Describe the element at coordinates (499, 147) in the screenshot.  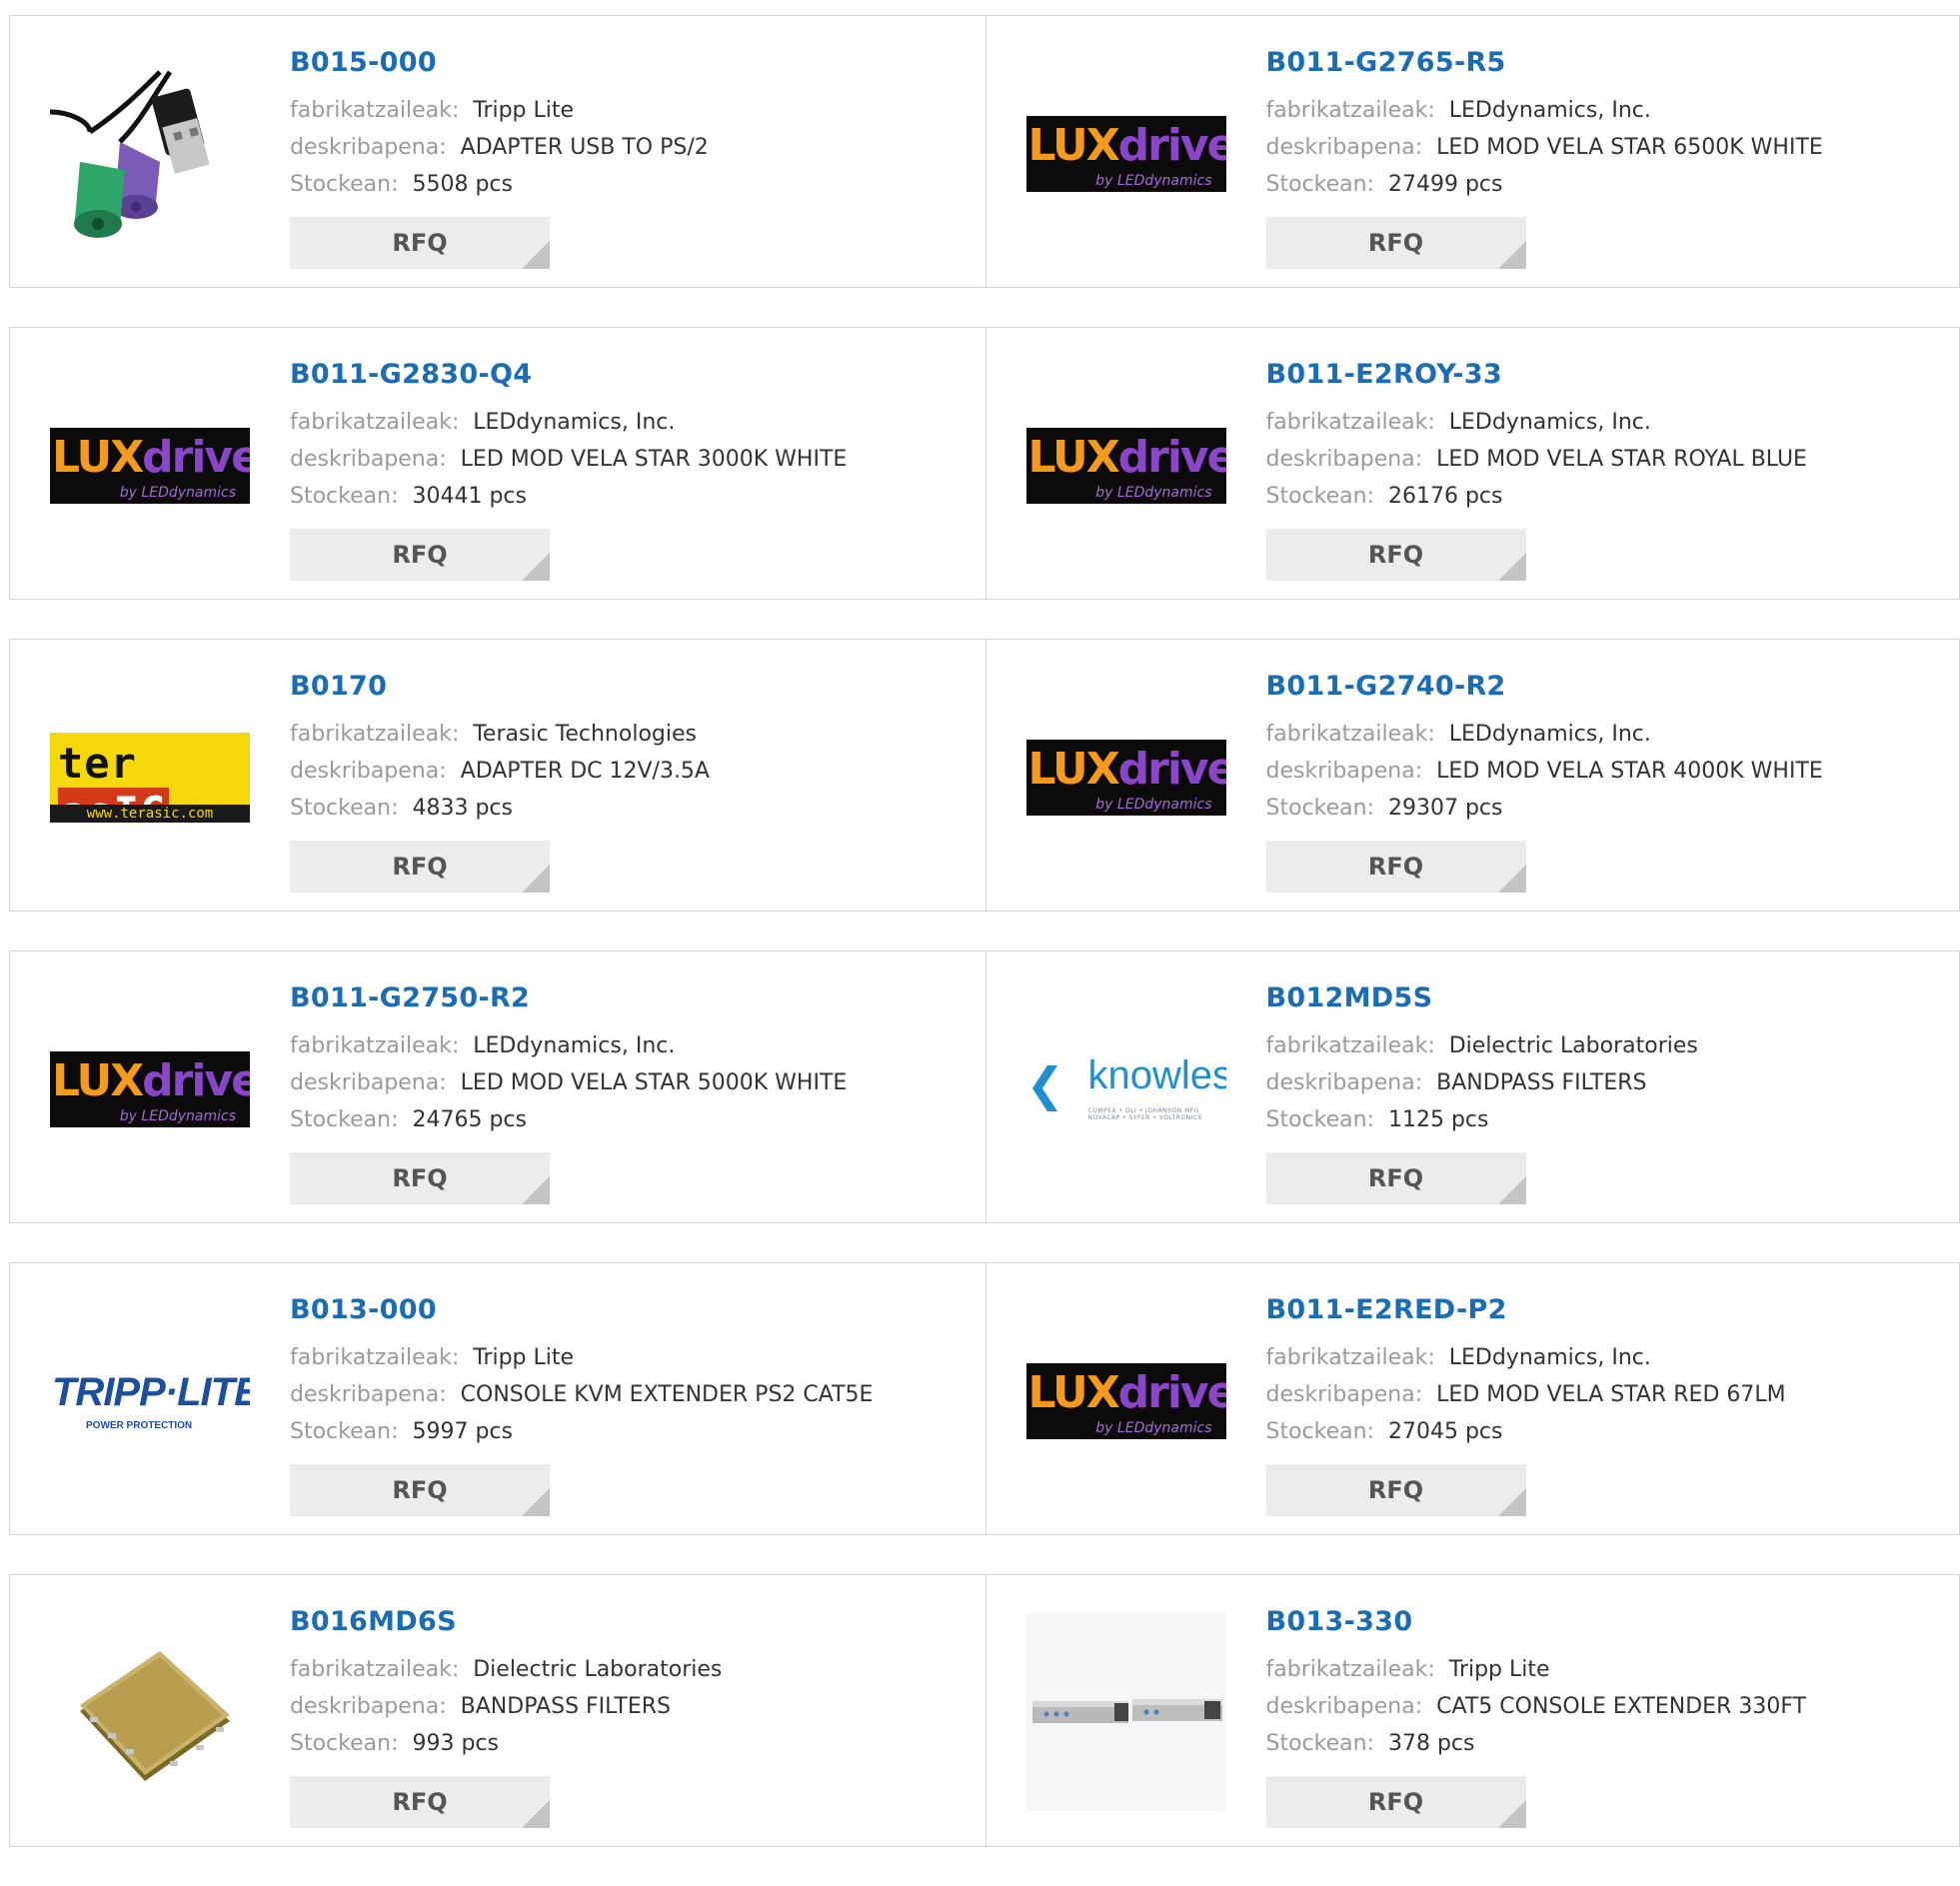
I see `description-row: deskribapena:ADAPTER USB TO PS/2` at that location.